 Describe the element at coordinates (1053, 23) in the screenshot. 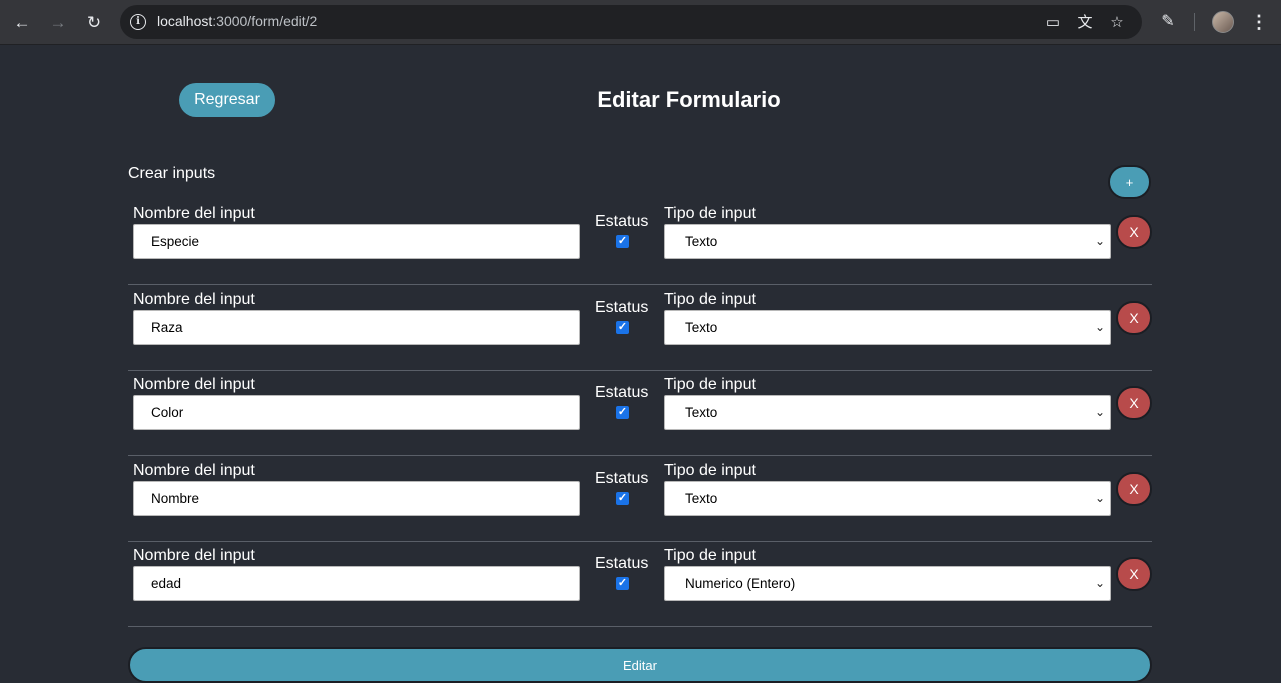

I see `install-app-icon: ▭` at that location.